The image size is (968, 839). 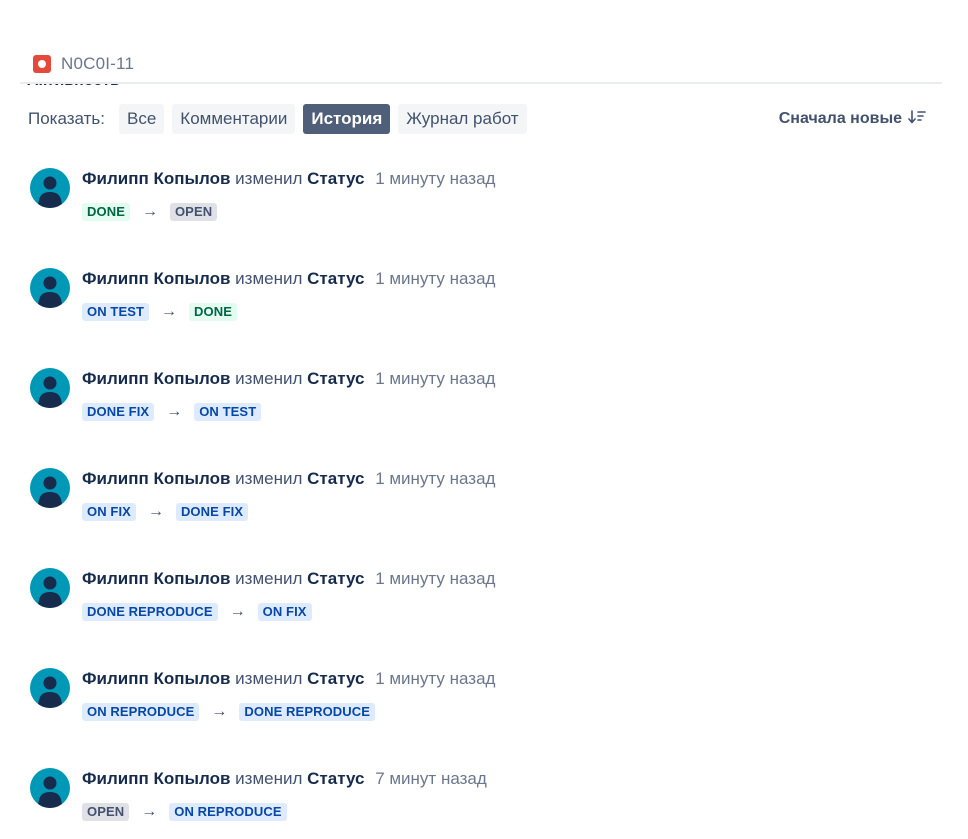 I want to click on status-transition: OPEN → ON REPRODUCE, so click(x=284, y=812).